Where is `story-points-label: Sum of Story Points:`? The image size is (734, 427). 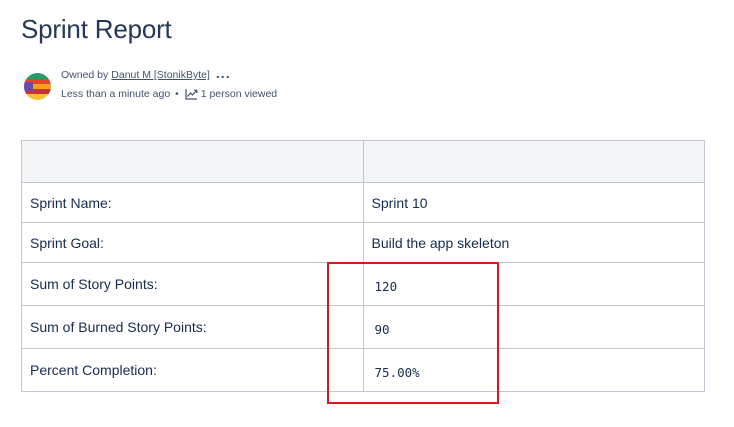 story-points-label: Sum of Story Points: is located at coordinates (192, 284).